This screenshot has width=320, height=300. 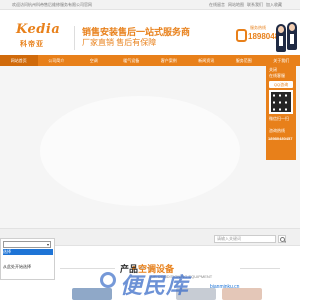 What do you see at coordinates (217, 5) in the screenshot?
I see `top-link-message: 在线留言` at bounding box center [217, 5].